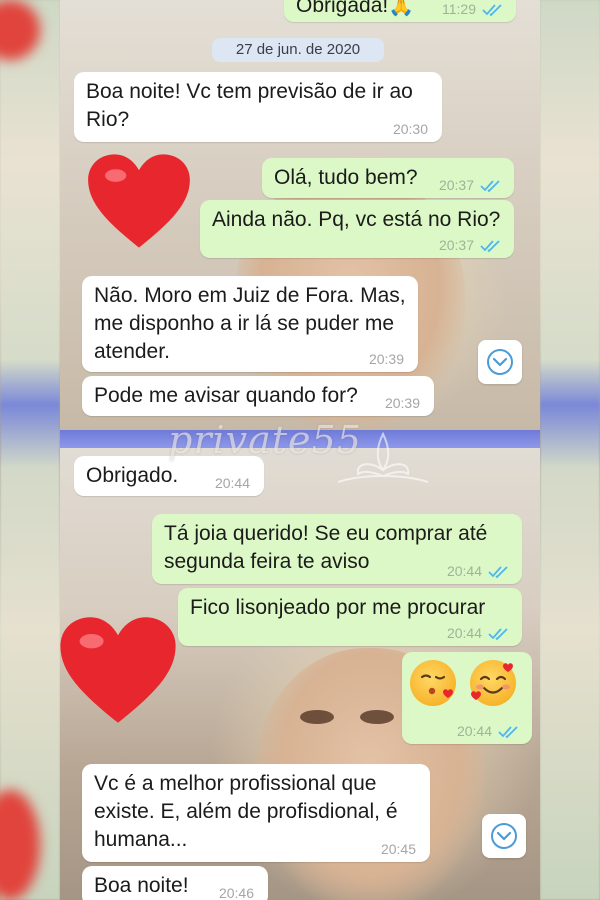  What do you see at coordinates (236, 892) in the screenshot?
I see `message-time: 20:46` at bounding box center [236, 892].